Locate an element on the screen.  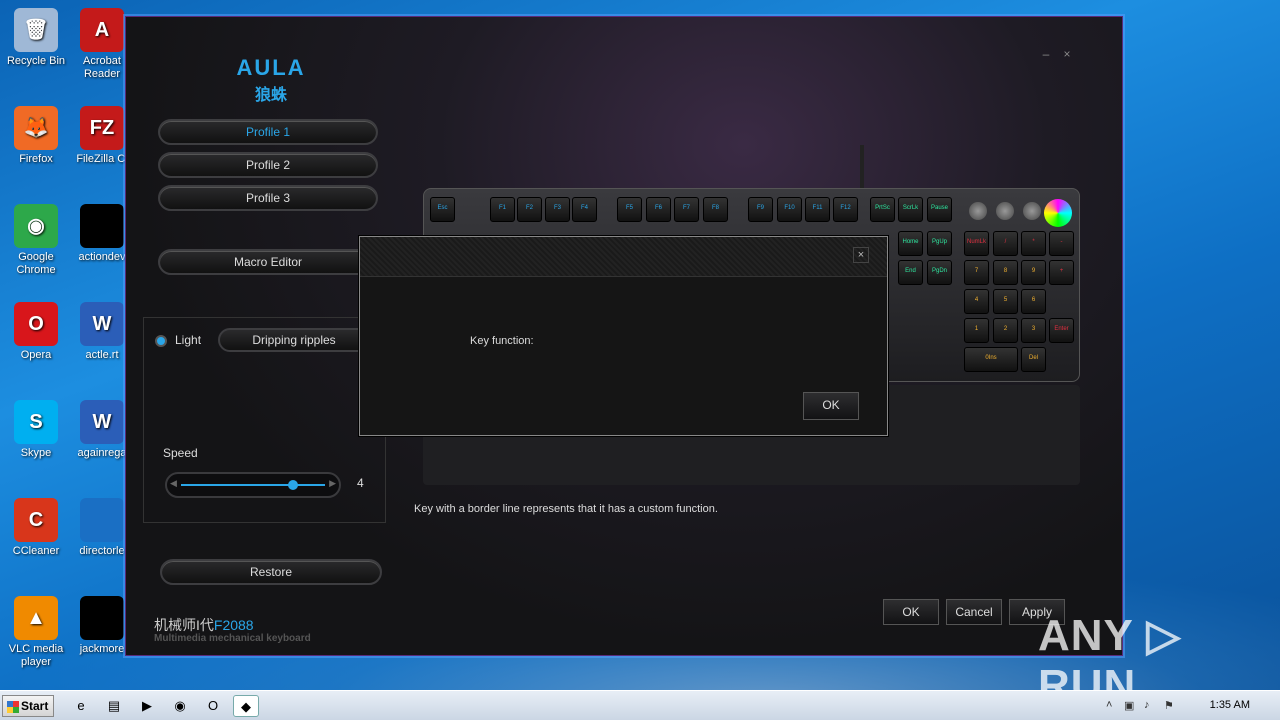
keyboard-key: NumLk is located at coordinates (976, 243).